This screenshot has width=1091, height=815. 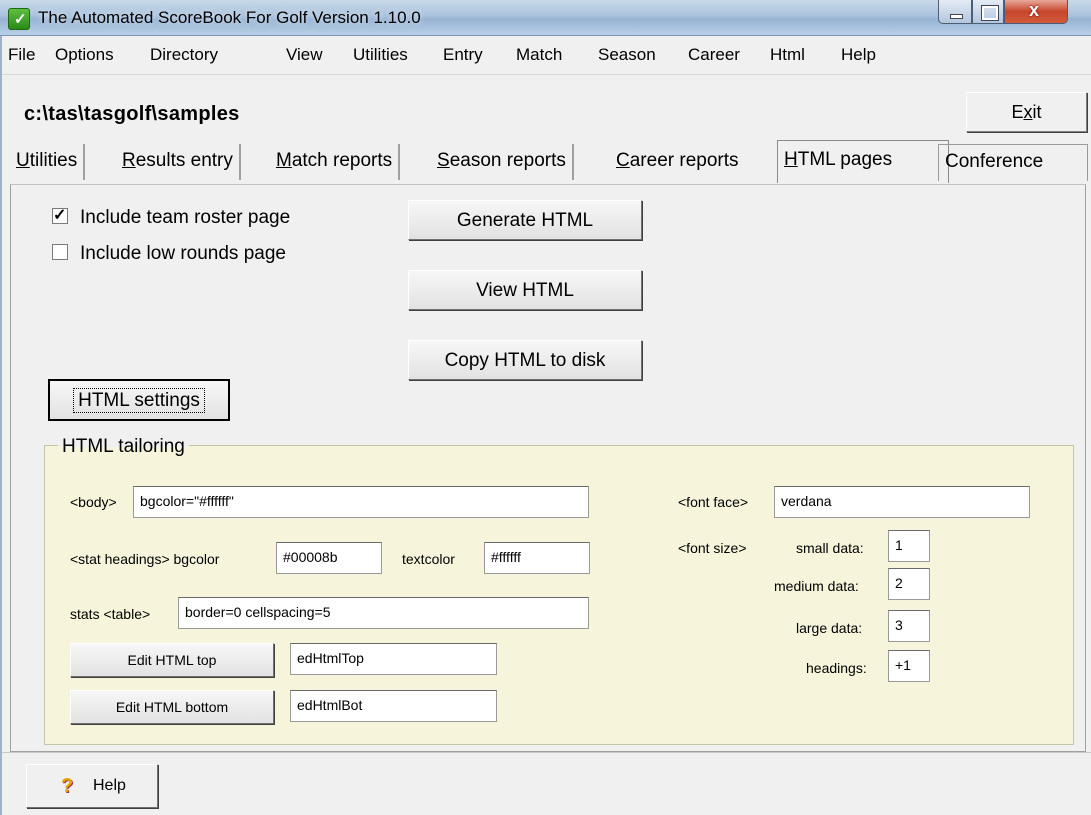 I want to click on large-data-field: 3, so click(x=909, y=626).